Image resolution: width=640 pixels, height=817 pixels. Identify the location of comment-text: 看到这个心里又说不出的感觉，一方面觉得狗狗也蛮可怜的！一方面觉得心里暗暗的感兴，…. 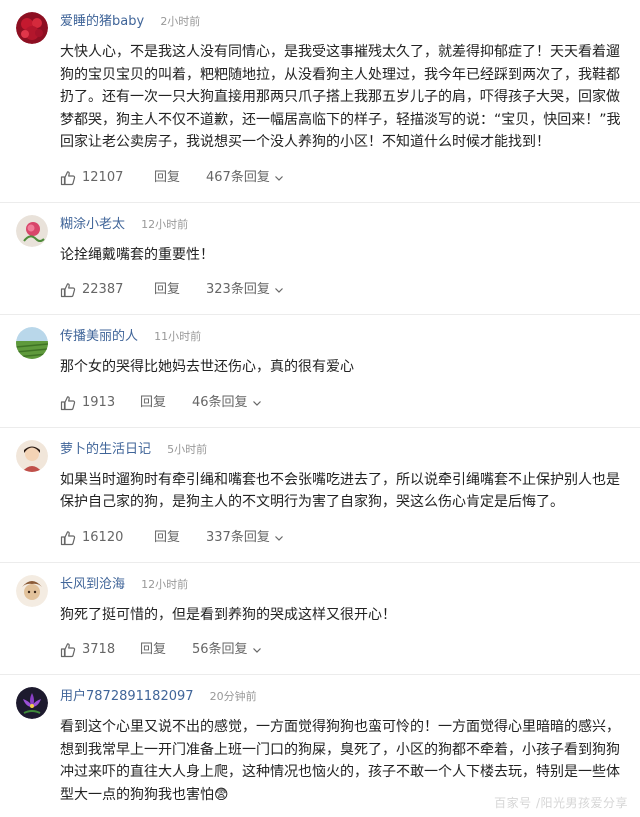
(340, 761).